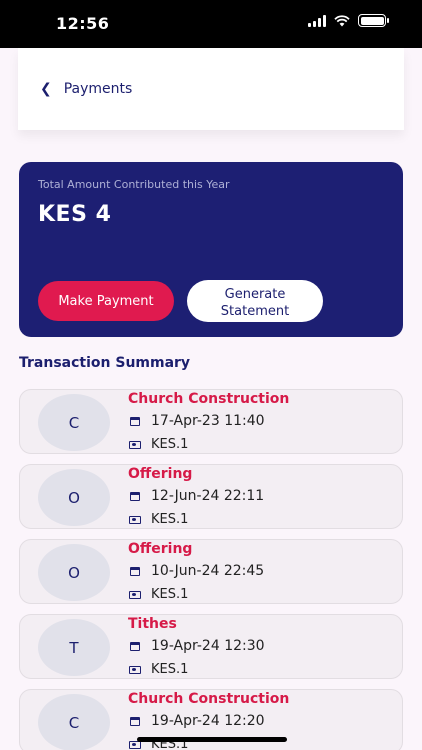 The height and width of the screenshot is (750, 422). I want to click on total-amount-label: Total Amount Contributed this Year, so click(134, 184).